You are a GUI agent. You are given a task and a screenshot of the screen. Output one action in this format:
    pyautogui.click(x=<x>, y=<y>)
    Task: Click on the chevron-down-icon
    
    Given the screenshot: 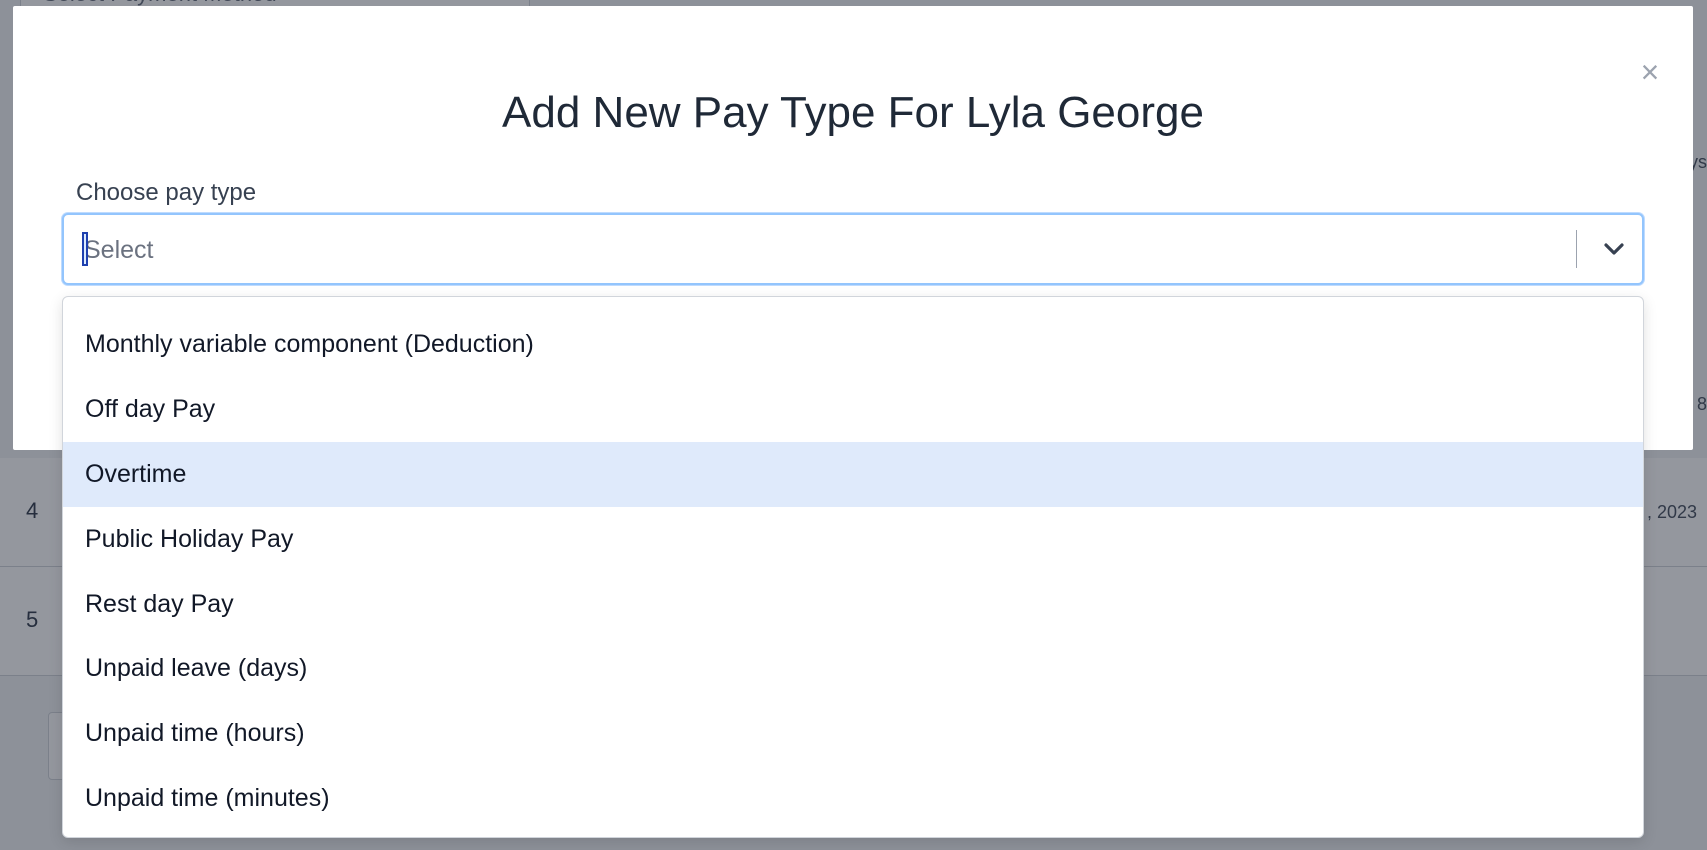 What is the action you would take?
    pyautogui.click(x=1614, y=249)
    